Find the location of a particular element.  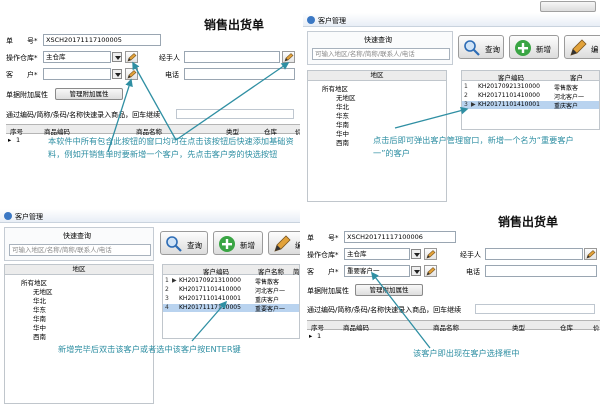

area-tree: 地区 所有地区 无地区 华北 华东 华南 华中 西南 is located at coordinates (79, 334).